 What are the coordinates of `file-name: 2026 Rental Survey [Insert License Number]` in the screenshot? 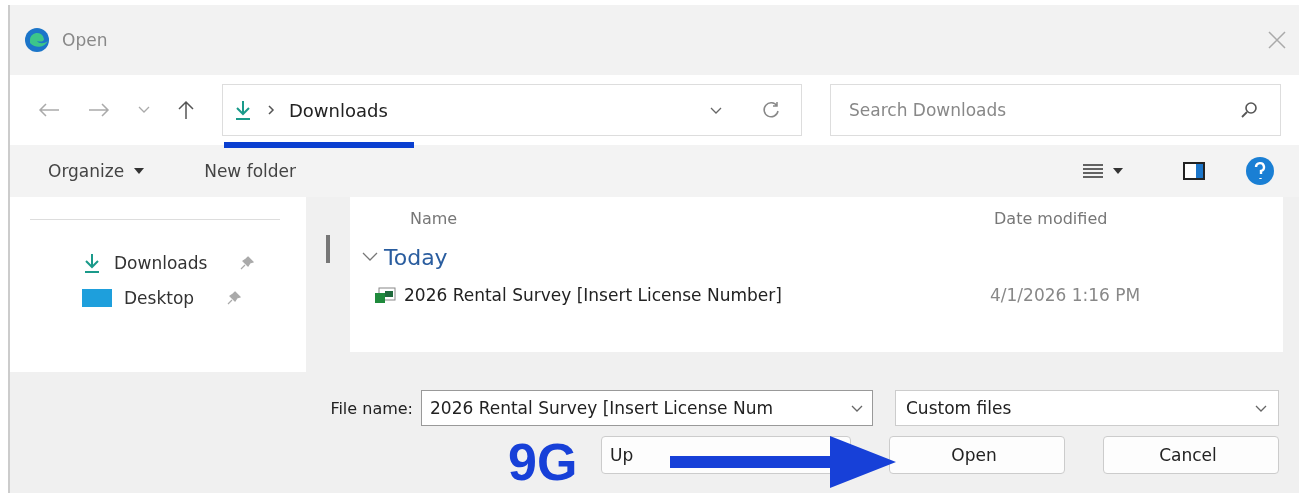 It's located at (593, 295).